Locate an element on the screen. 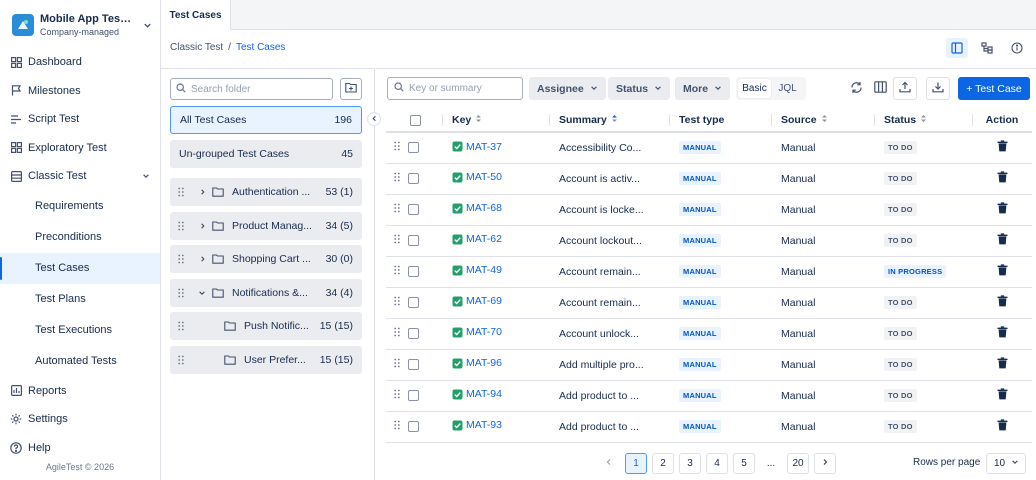 This screenshot has height=480, width=1036. refresh-button is located at coordinates (856, 88).